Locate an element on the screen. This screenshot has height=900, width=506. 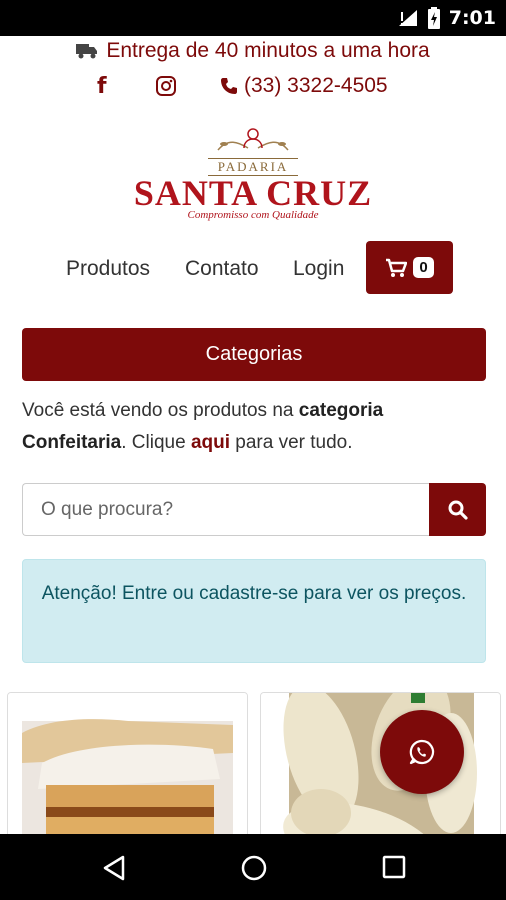
cart-count-badge: 0 is located at coordinates (423, 267).